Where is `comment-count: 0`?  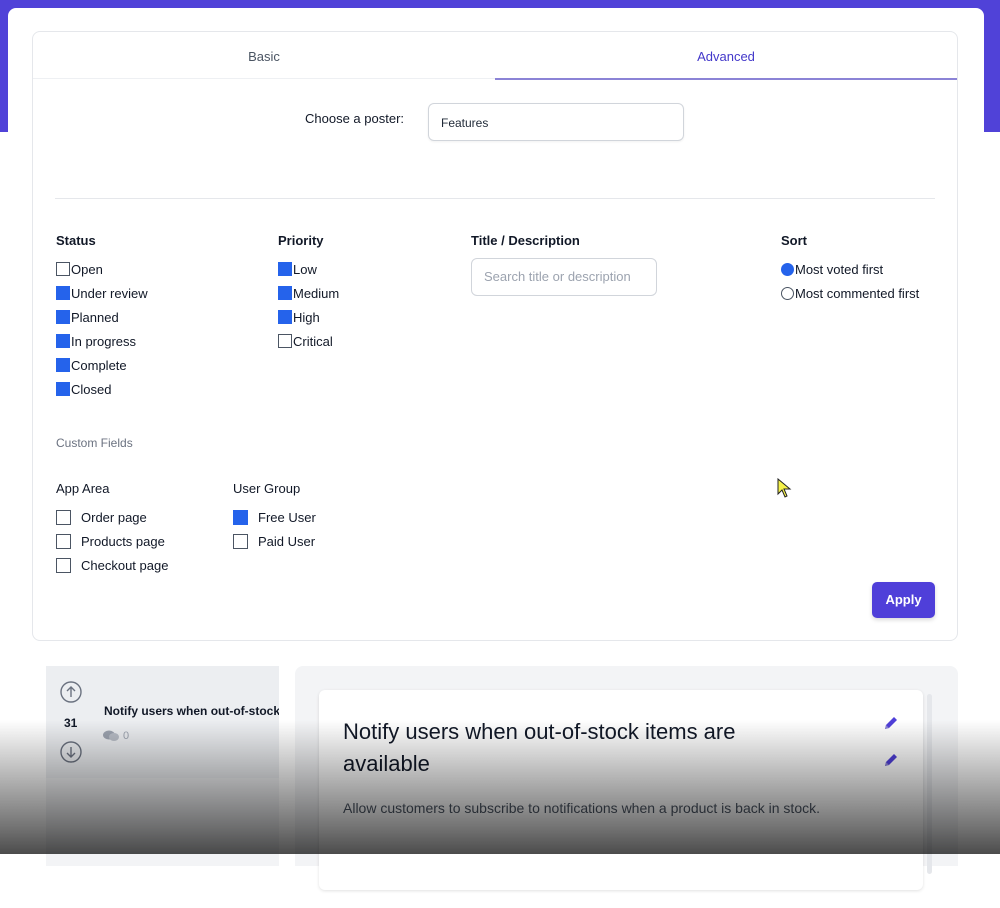
comment-count: 0 is located at coordinates (116, 736).